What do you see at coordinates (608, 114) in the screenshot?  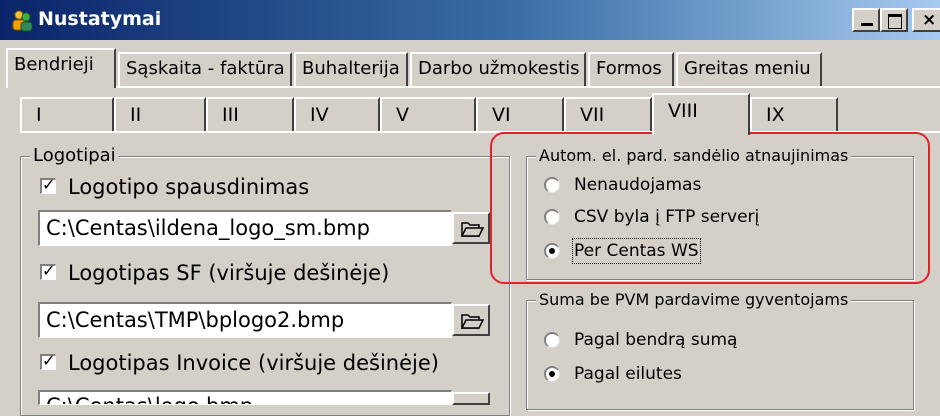 I see `subtab-vii: VII` at bounding box center [608, 114].